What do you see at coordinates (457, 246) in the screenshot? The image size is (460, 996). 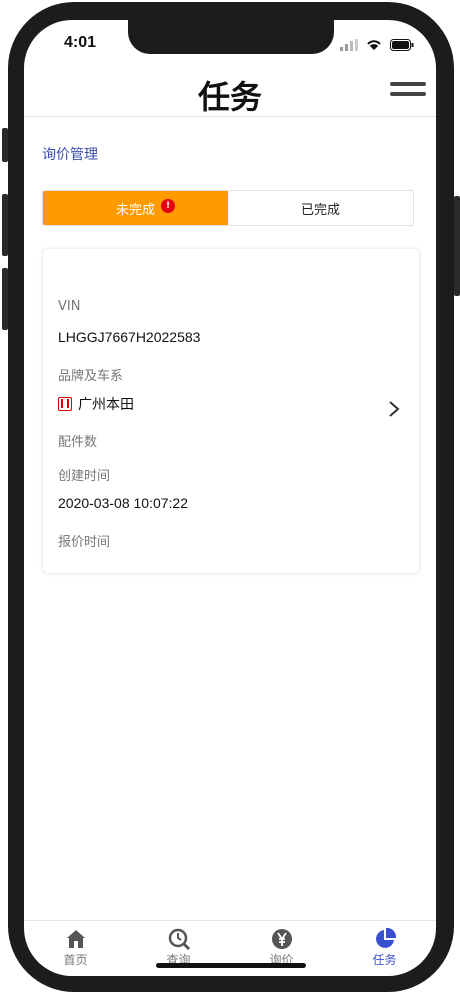 I see `power-button` at bounding box center [457, 246].